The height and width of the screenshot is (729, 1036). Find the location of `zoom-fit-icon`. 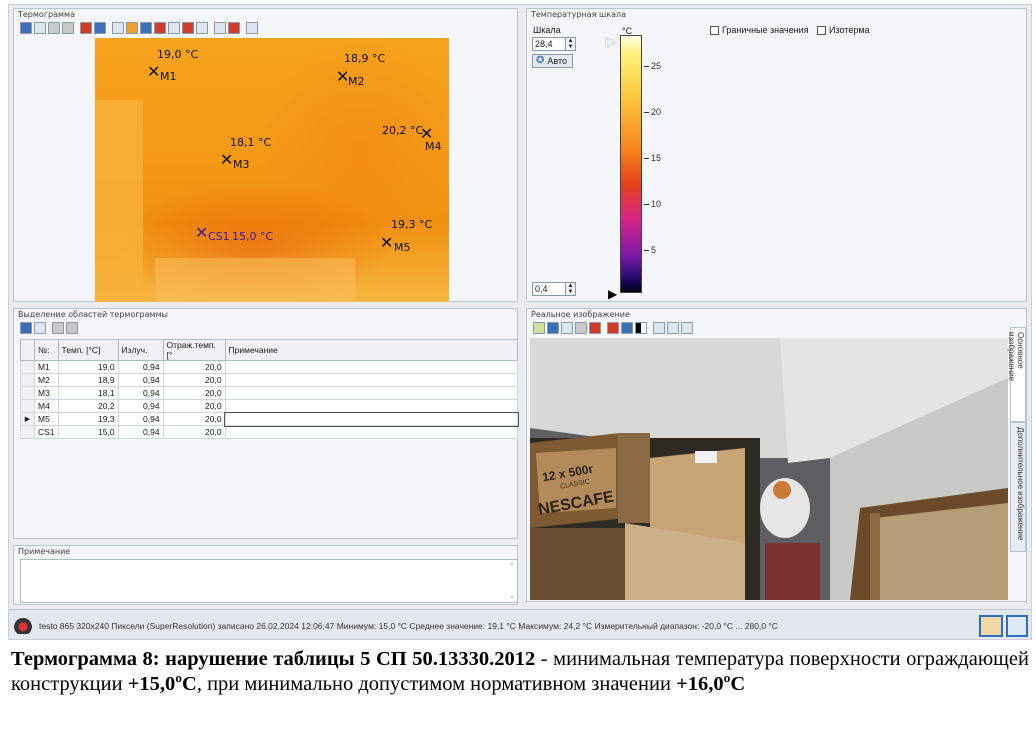

zoom-fit-icon is located at coordinates (687, 327).